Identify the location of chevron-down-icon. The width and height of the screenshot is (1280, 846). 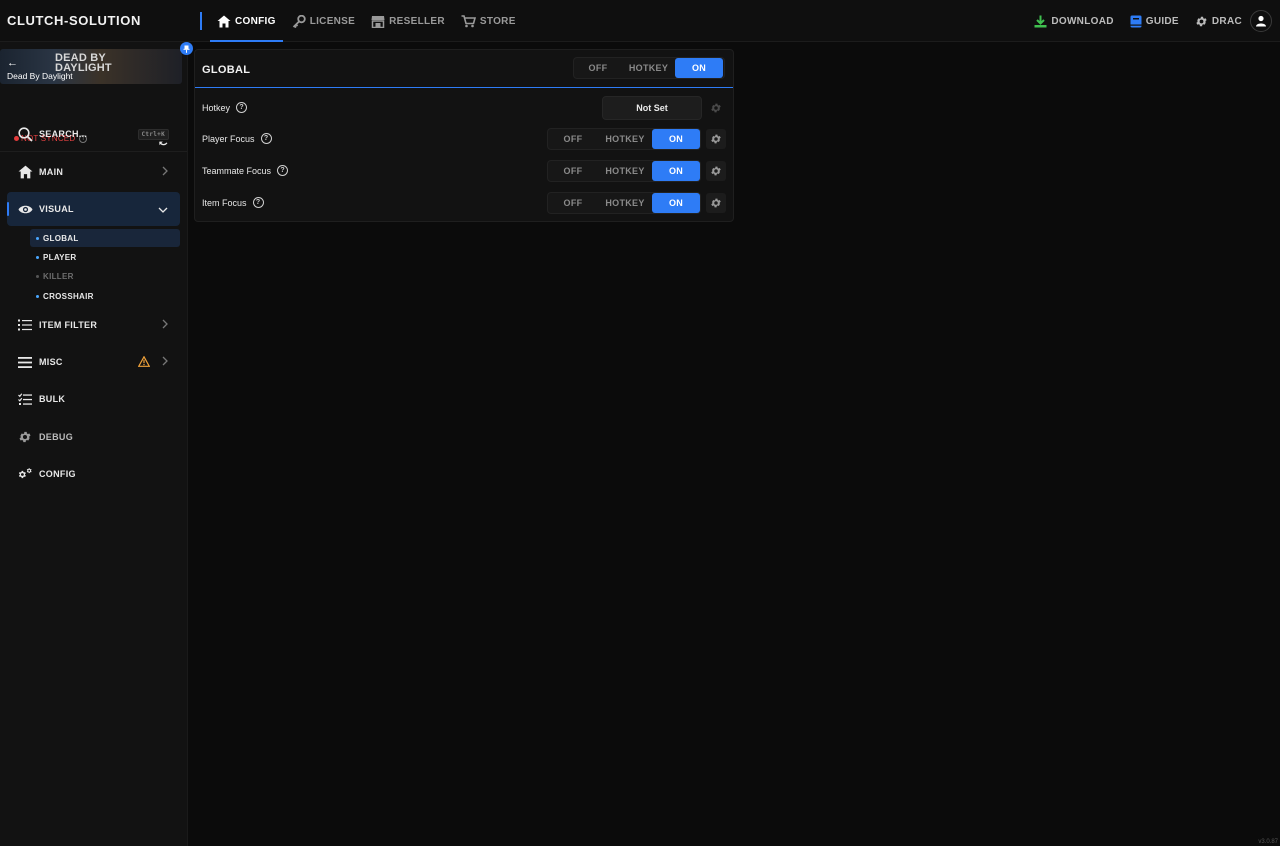
(163, 210).